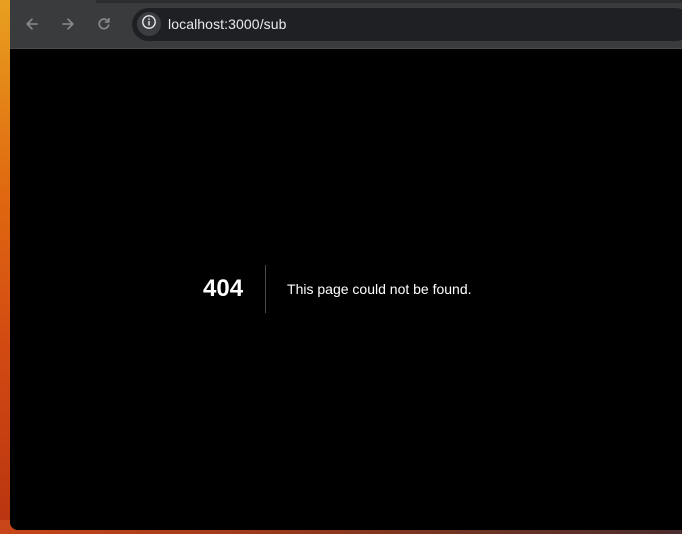 This screenshot has width=682, height=534. I want to click on site-info-button, so click(149, 24).